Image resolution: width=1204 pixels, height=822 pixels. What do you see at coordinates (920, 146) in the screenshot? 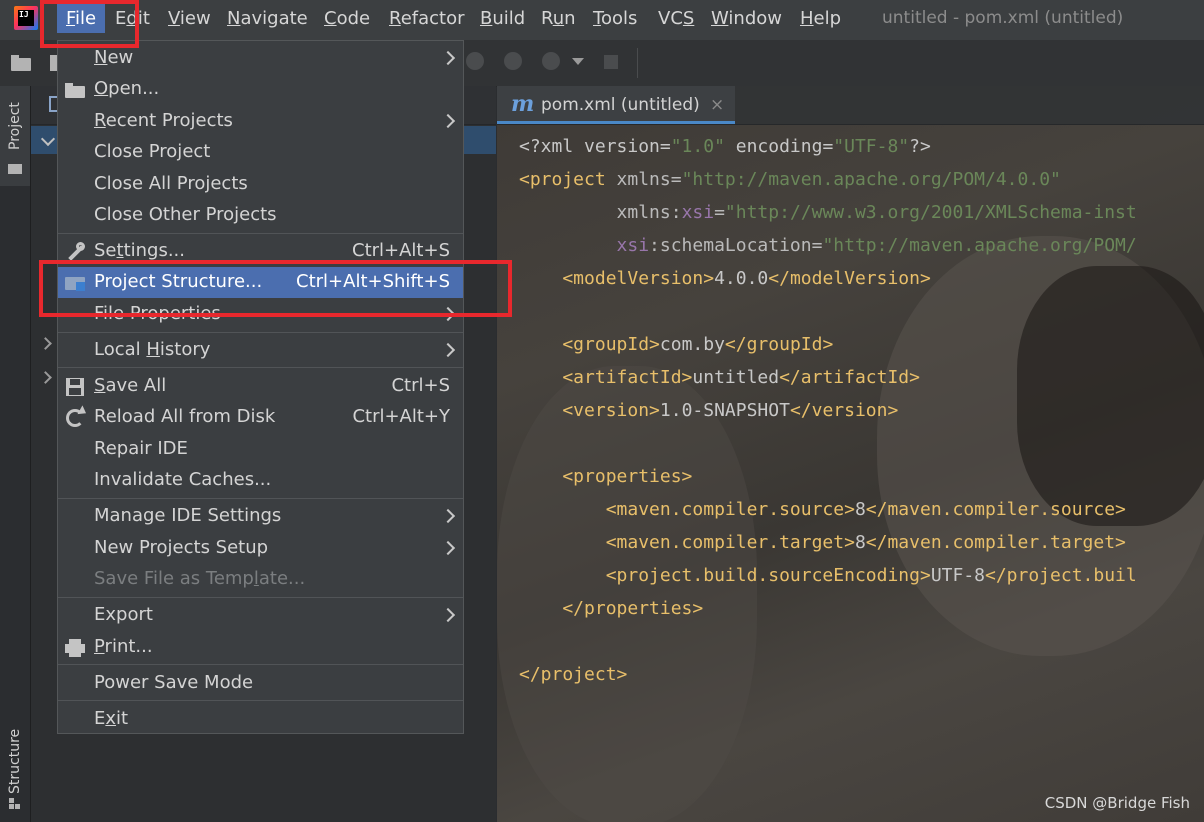
I see `code-token: ?>` at bounding box center [920, 146].